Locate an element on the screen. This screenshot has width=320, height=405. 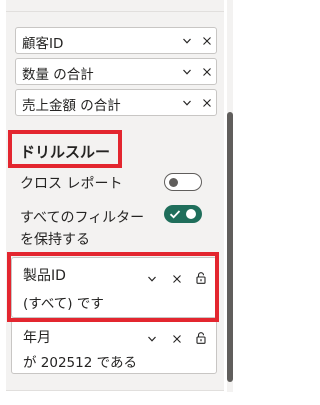
section-title-text: ドリルスルー is located at coordinates (65, 152).